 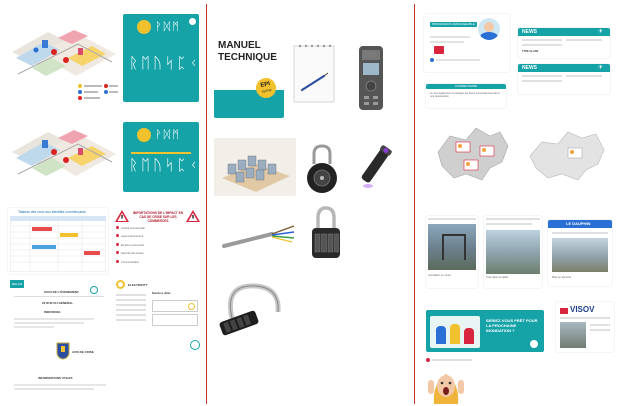 What do you see at coordinates (446, 385) in the screenshot?
I see `shocked-woman-image` at bounding box center [446, 385].